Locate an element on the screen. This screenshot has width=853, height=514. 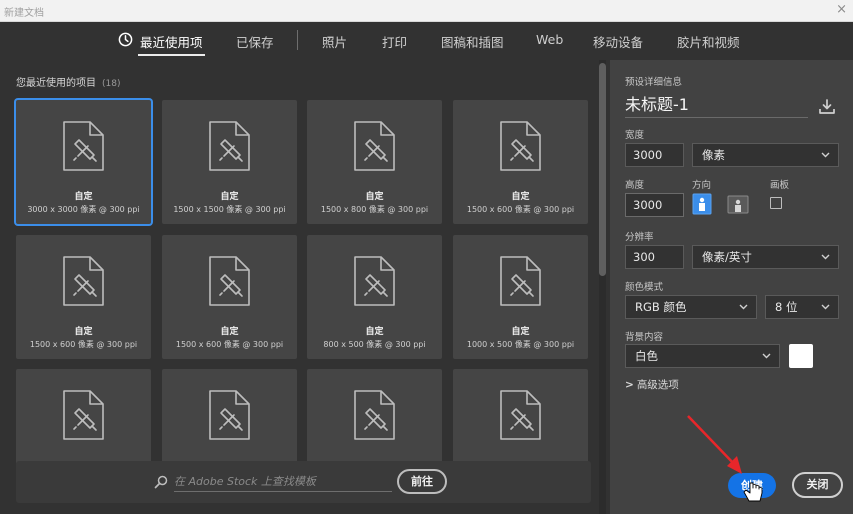
preset-section-title: 预设详细信息 is located at coordinates (654, 82).